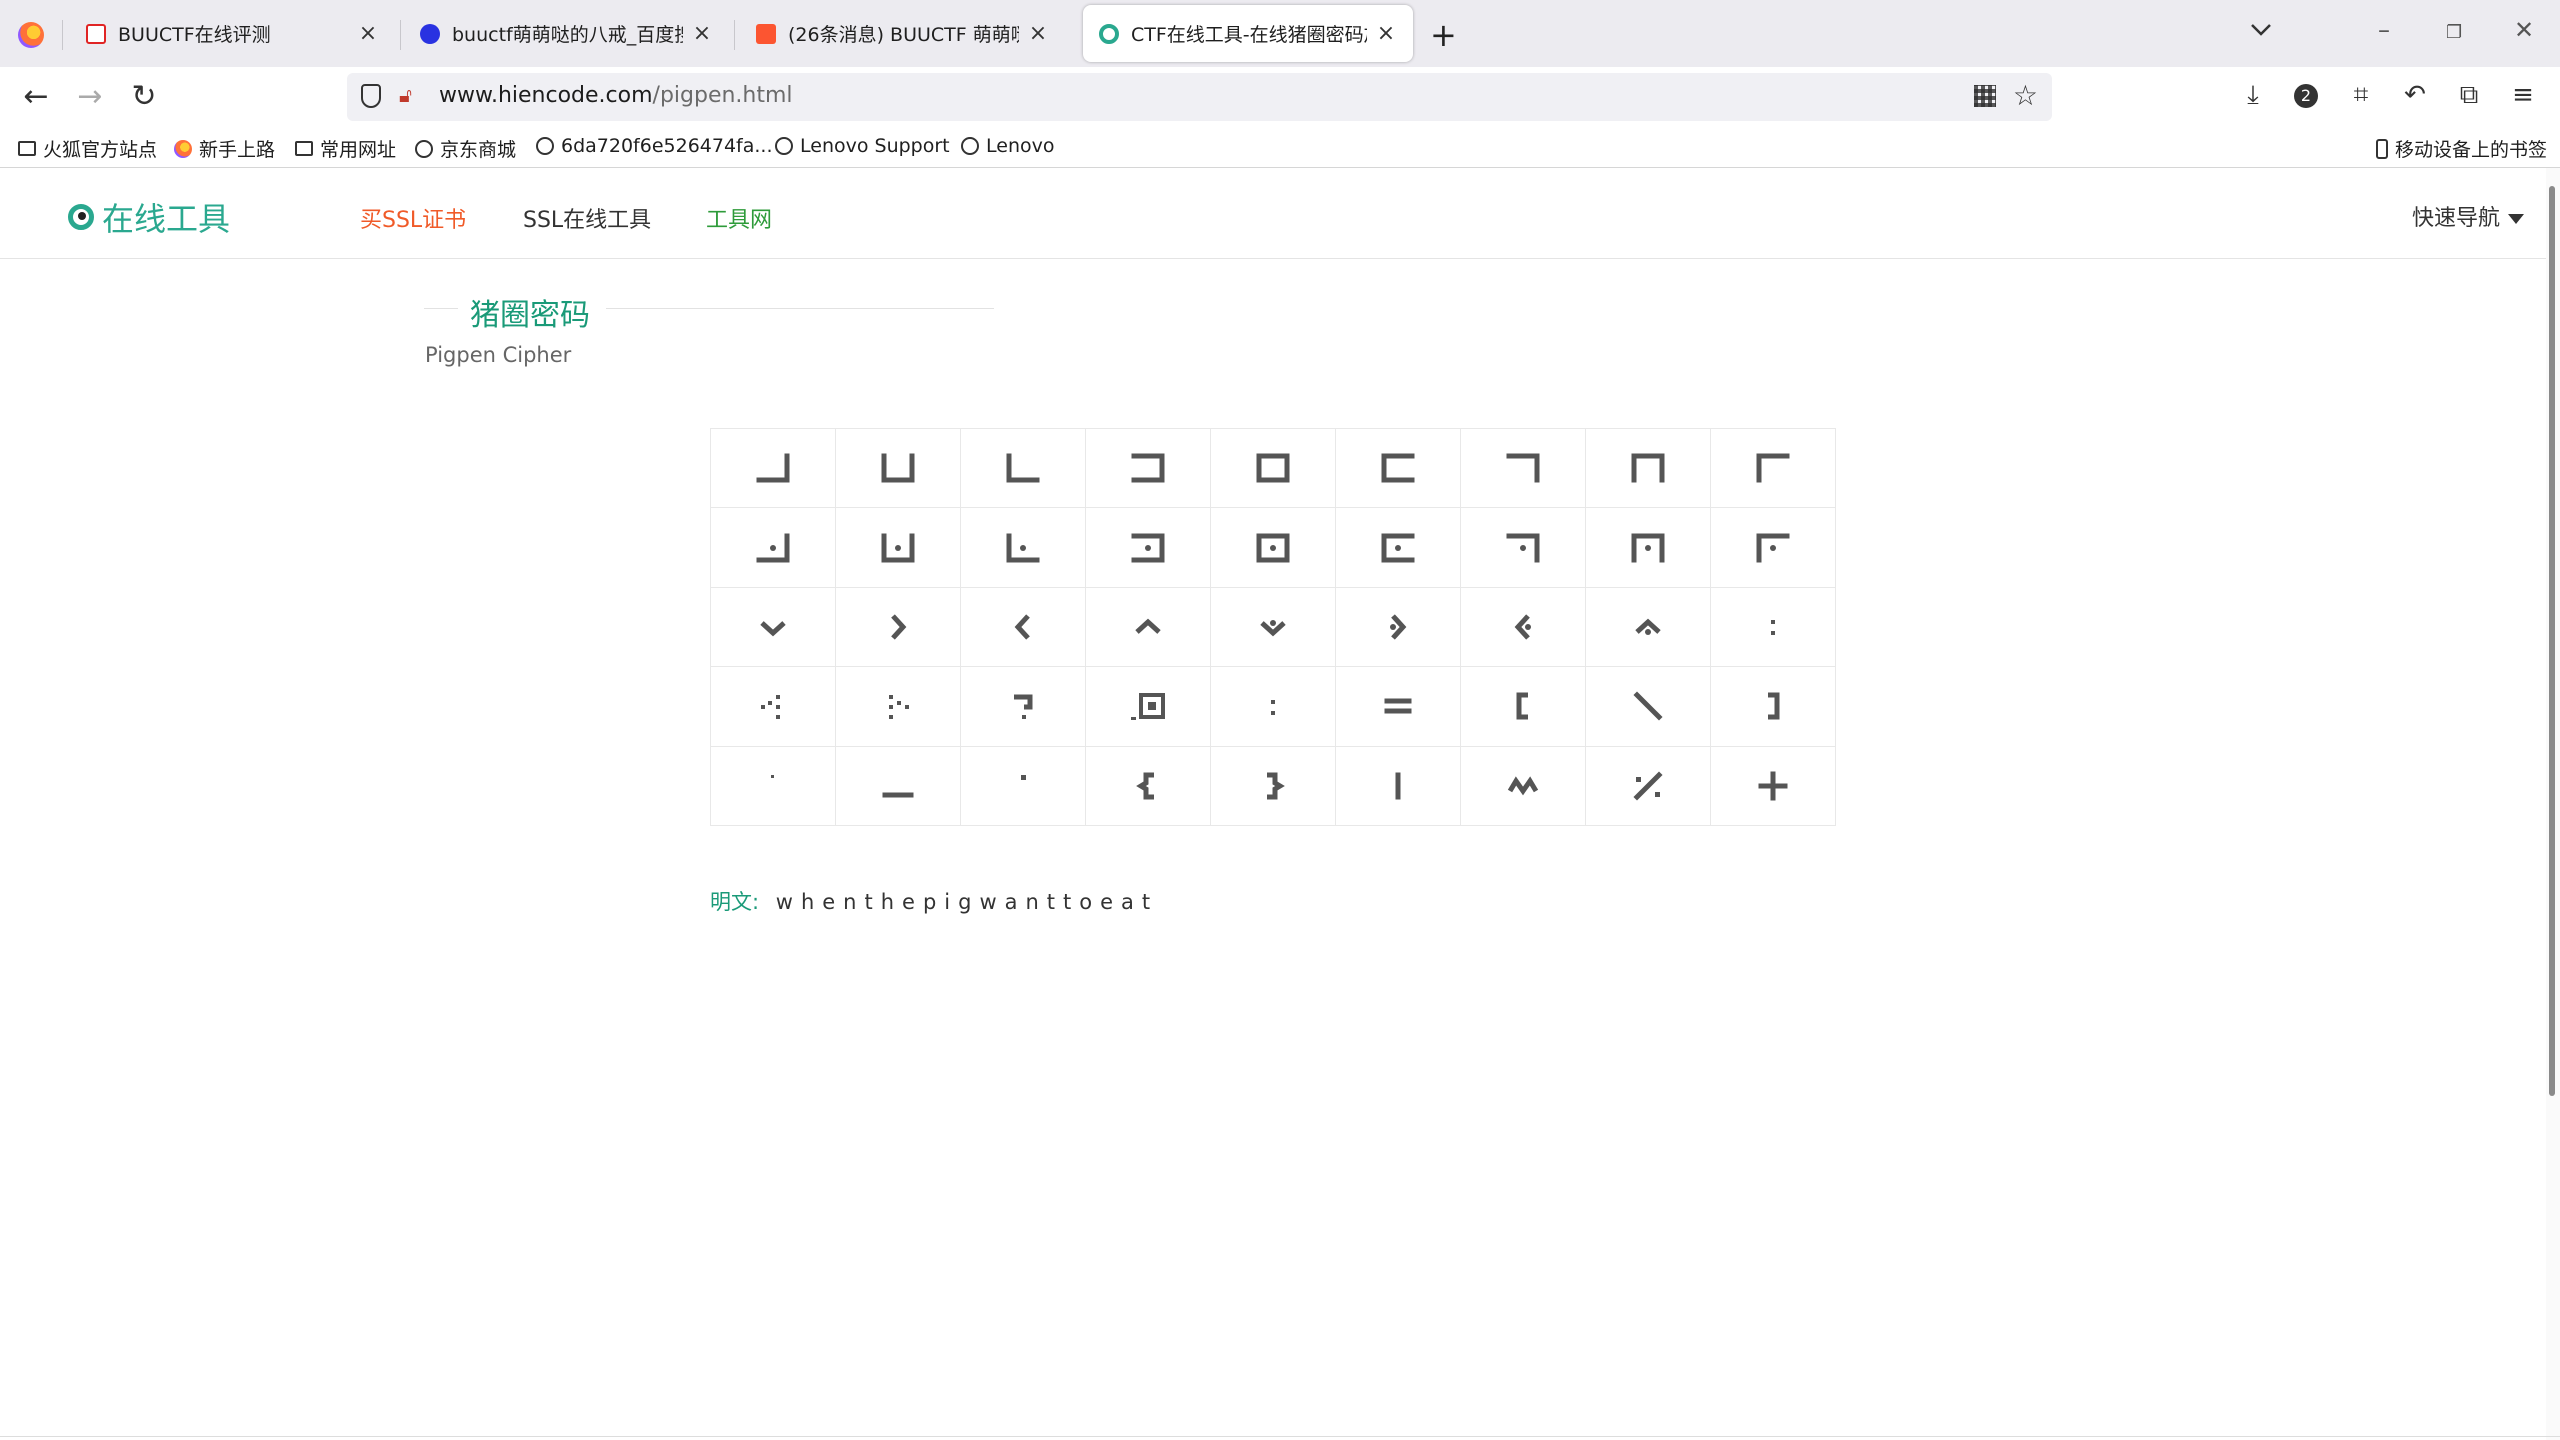 The width and height of the screenshot is (2560, 1440). I want to click on tab-ctf-tools: CTF在线工具-在线猪圈密码加密 ×, so click(1248, 33).